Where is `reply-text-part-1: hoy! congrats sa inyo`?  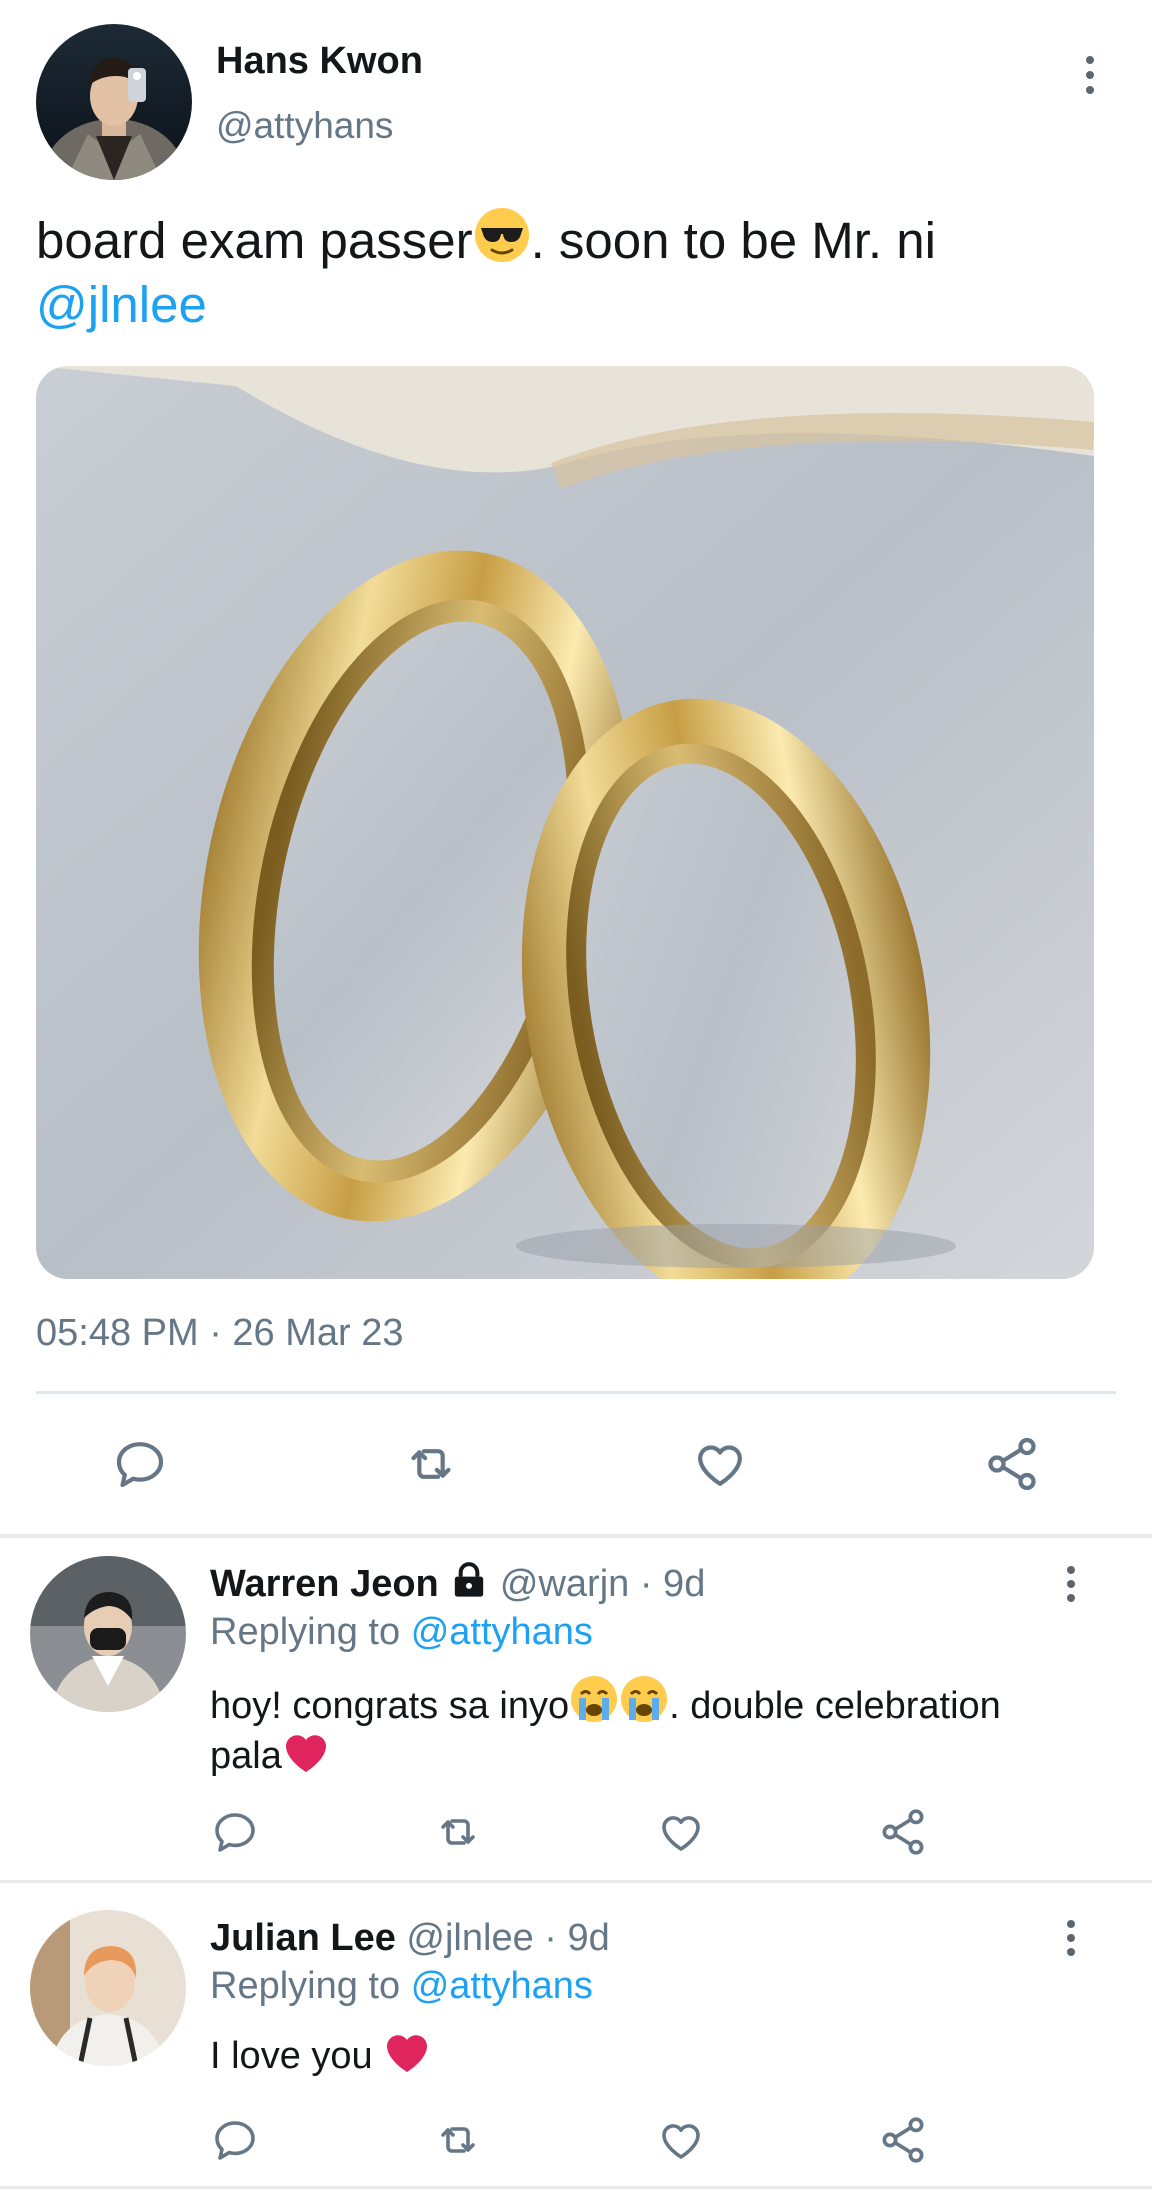
reply-text-part-1: hoy! congrats sa inyo is located at coordinates (390, 1706).